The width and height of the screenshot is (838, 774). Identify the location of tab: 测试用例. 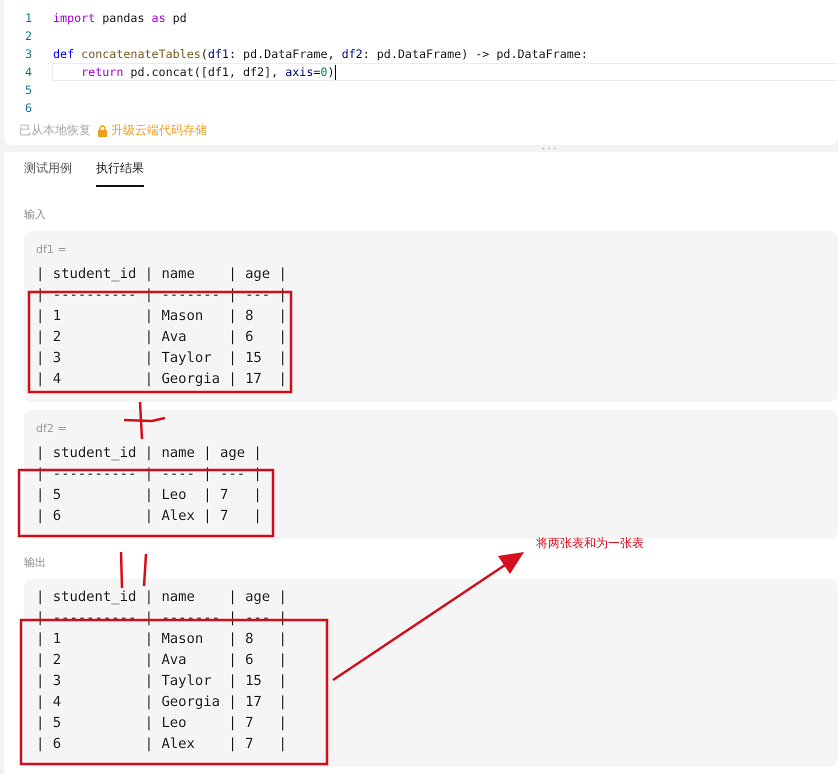
(48, 169).